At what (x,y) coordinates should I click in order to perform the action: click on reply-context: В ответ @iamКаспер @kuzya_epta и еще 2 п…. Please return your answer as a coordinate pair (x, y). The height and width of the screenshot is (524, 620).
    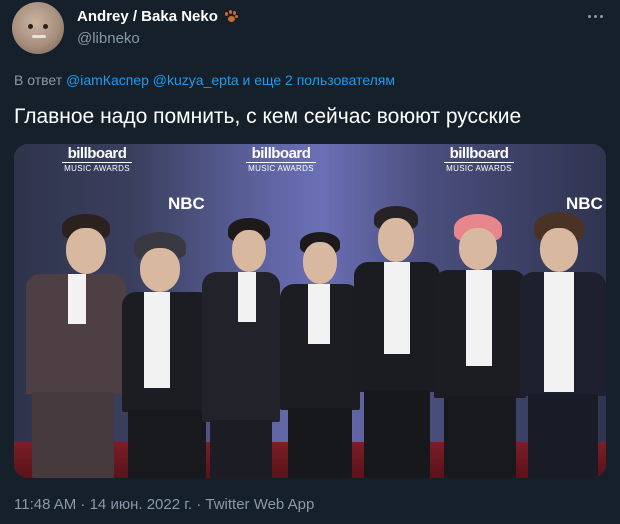
    Looking at the image, I should click on (204, 80).